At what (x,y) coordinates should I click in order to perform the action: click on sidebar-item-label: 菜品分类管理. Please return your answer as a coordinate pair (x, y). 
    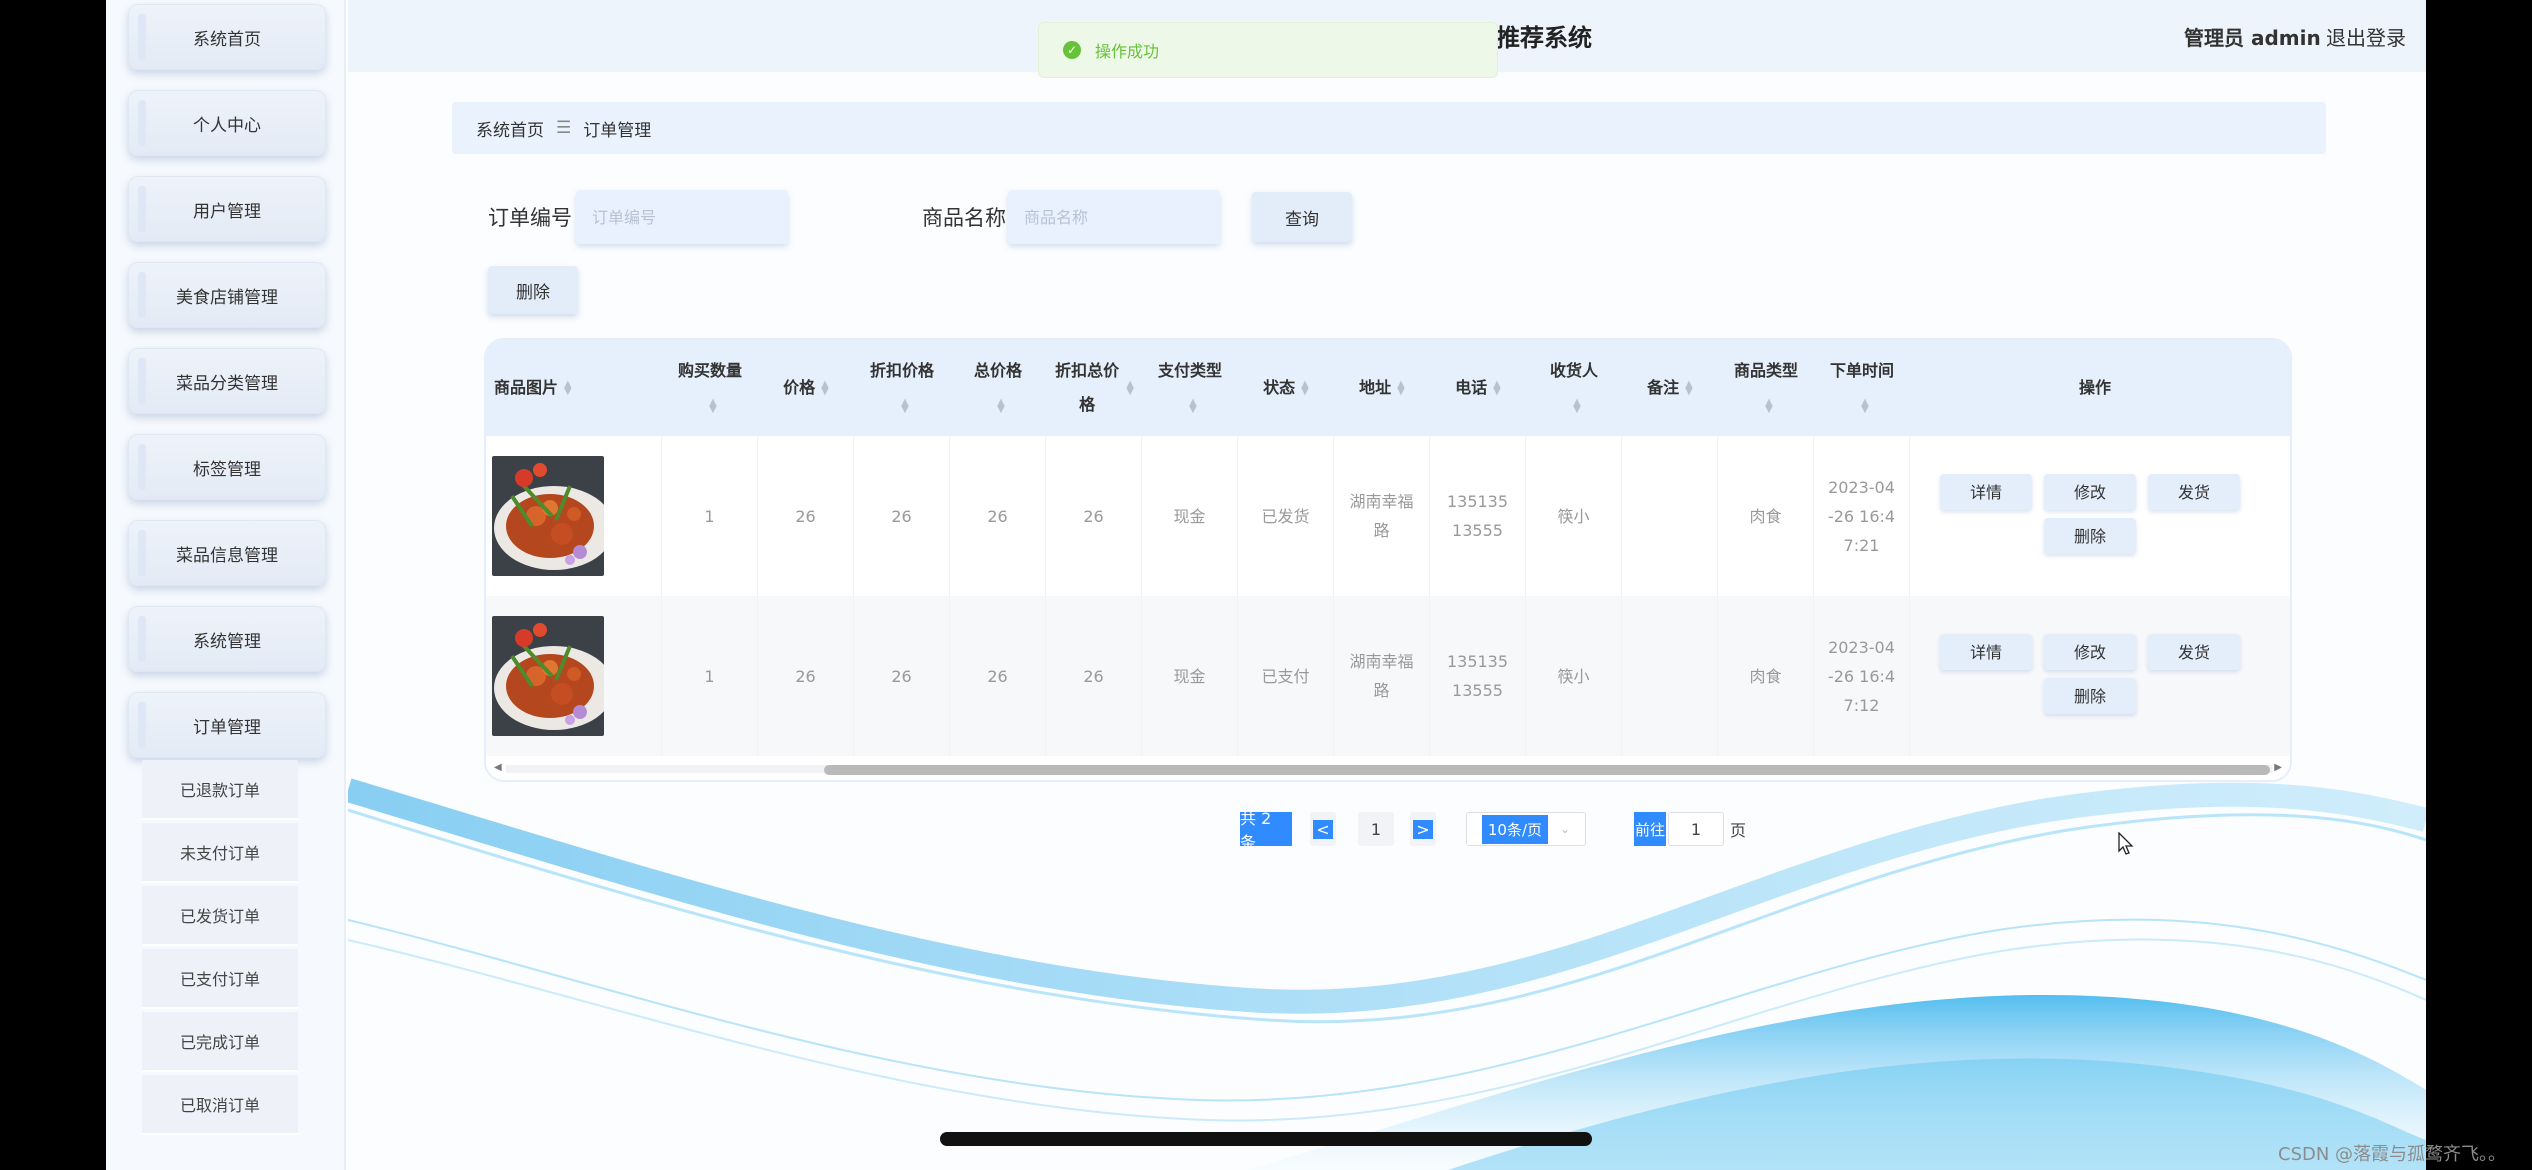
    Looking at the image, I should click on (227, 383).